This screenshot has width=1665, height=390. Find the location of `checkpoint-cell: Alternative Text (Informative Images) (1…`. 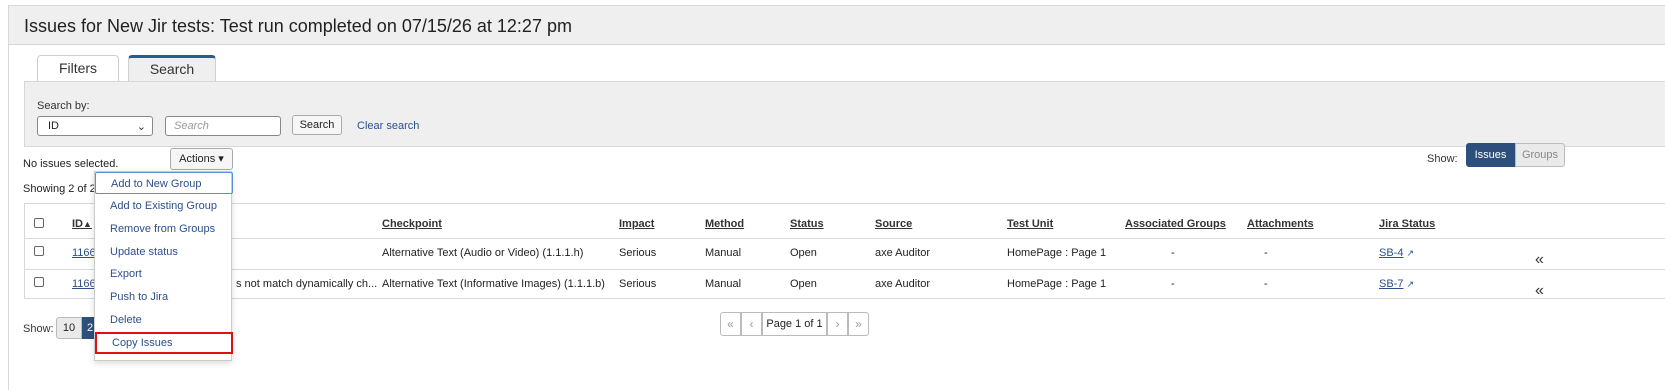

checkpoint-cell: Alternative Text (Informative Images) (1… is located at coordinates (493, 284).